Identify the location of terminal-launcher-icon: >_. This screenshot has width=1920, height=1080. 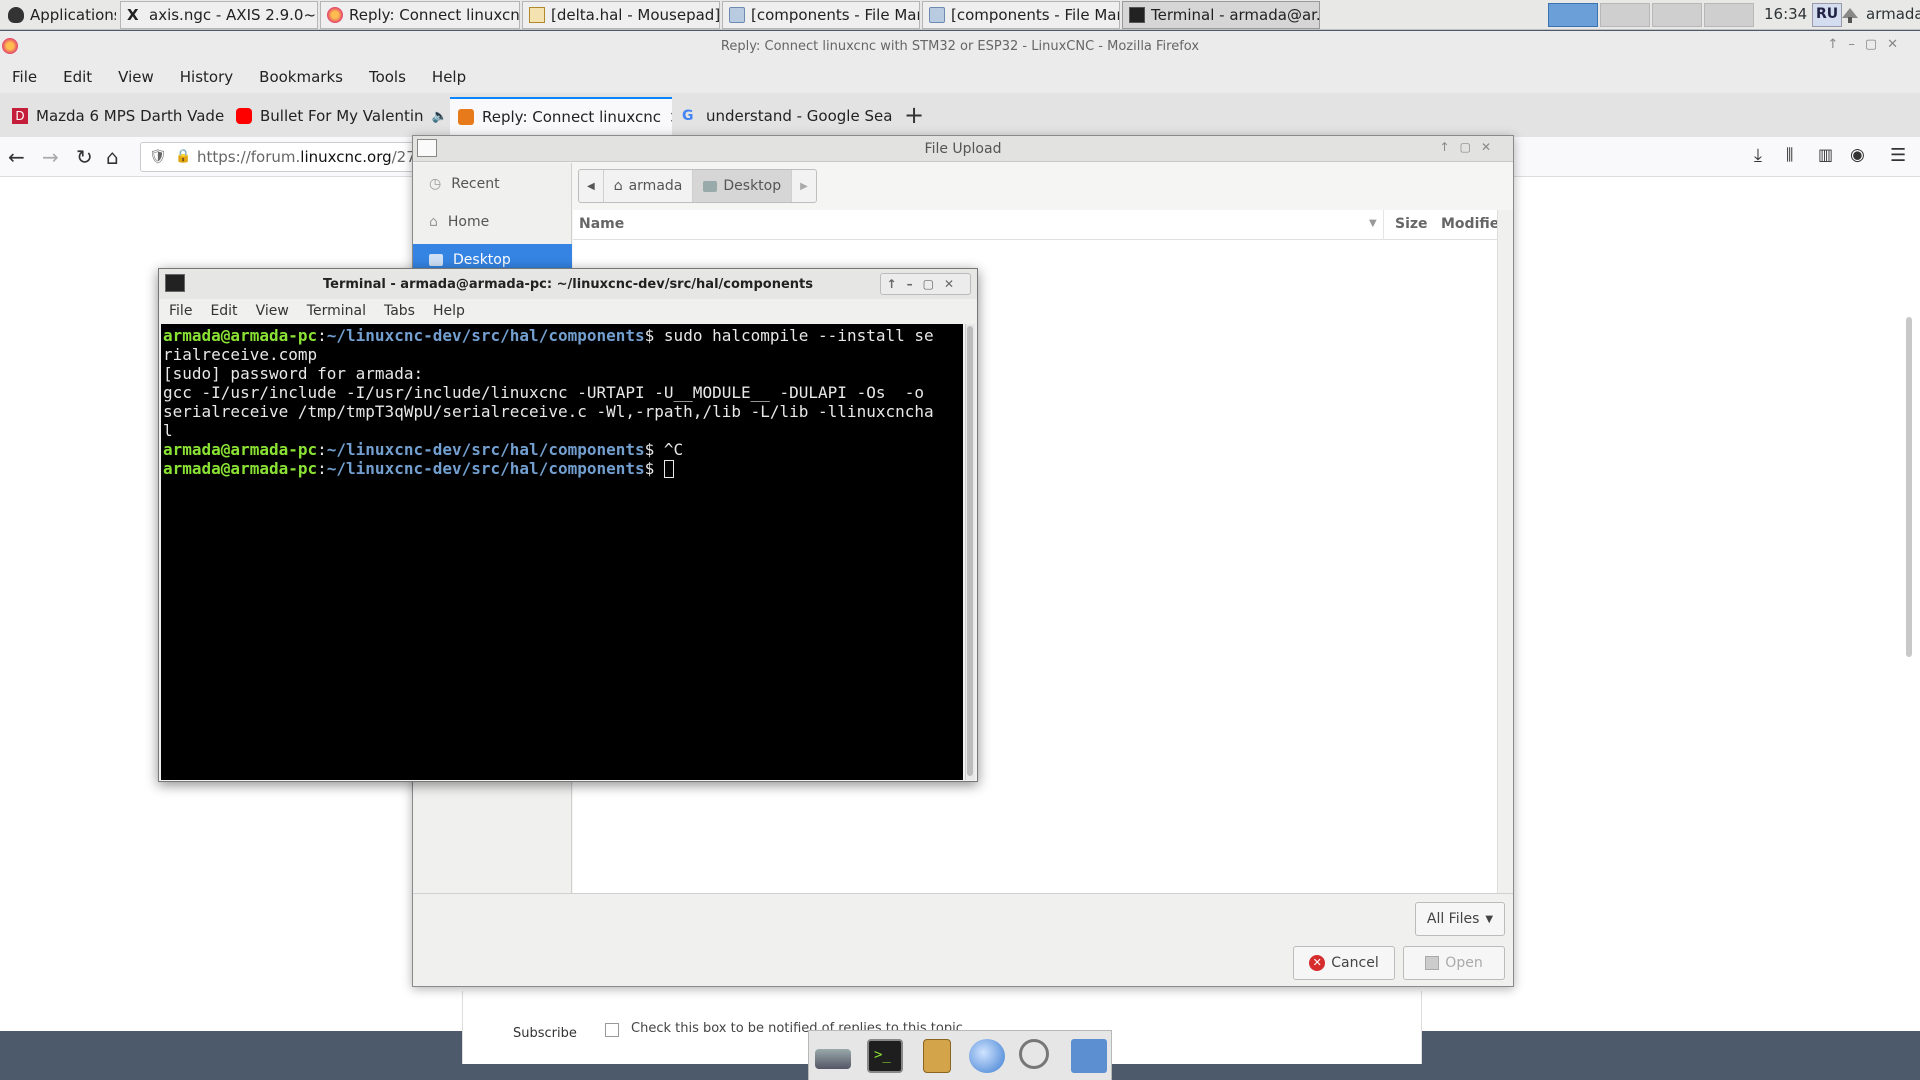
(885, 1056).